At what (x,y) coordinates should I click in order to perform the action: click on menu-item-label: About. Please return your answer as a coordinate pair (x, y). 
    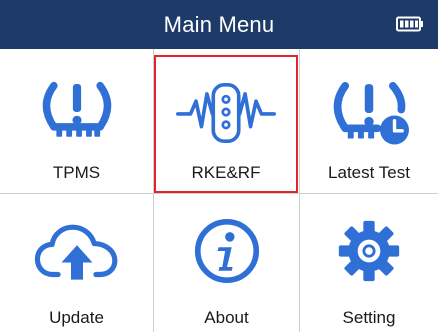
    Looking at the image, I should click on (226, 317).